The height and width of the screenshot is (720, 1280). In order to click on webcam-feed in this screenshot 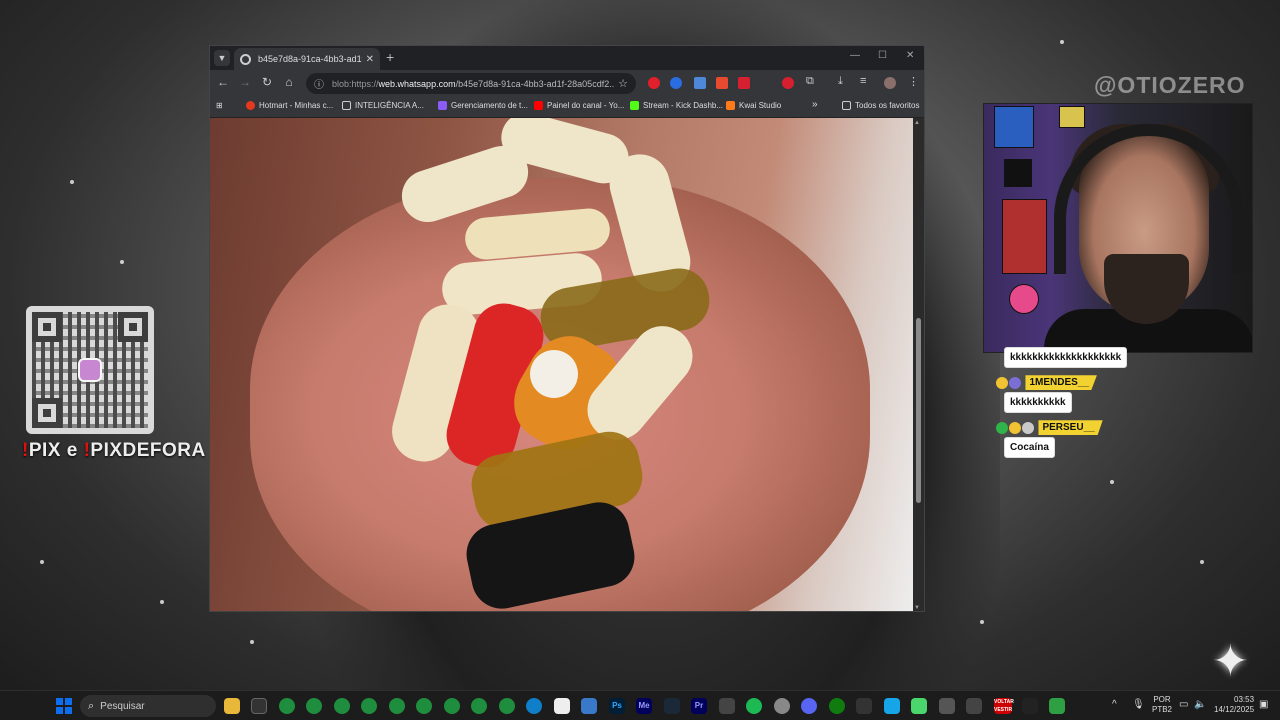, I will do `click(1118, 228)`.